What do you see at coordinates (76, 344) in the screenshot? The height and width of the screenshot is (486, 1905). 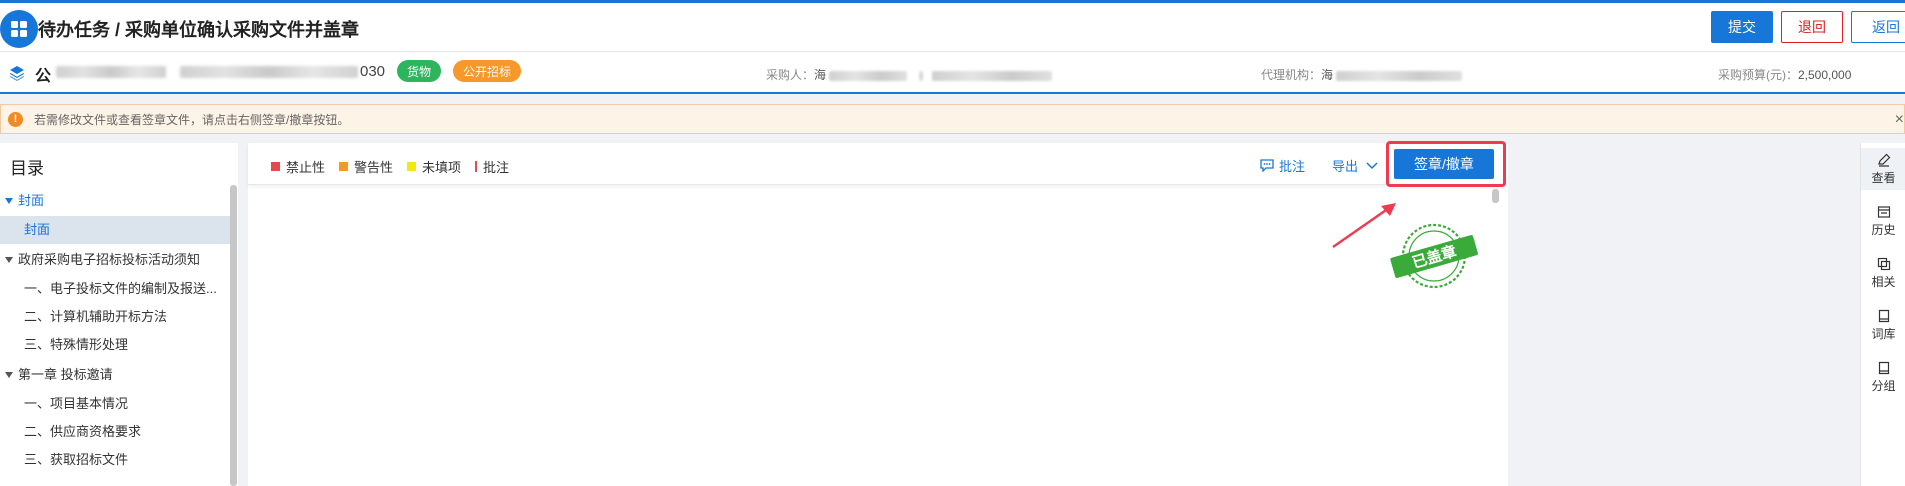 I see `toc-label: 三、特殊情形处理` at bounding box center [76, 344].